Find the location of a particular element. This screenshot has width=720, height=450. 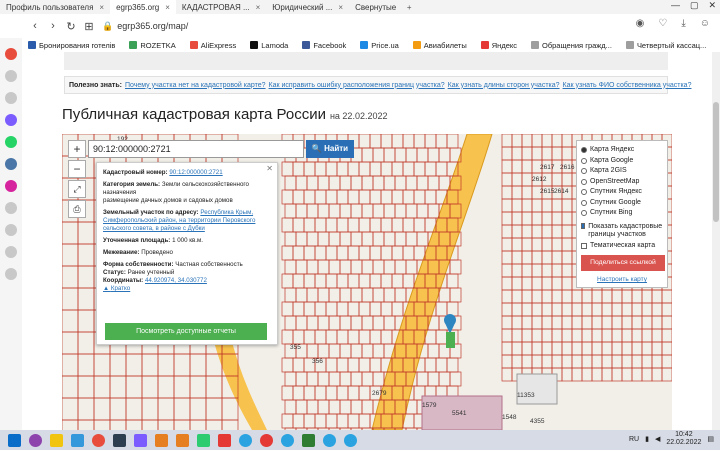

zoom-out-button: − is located at coordinates (77, 169).